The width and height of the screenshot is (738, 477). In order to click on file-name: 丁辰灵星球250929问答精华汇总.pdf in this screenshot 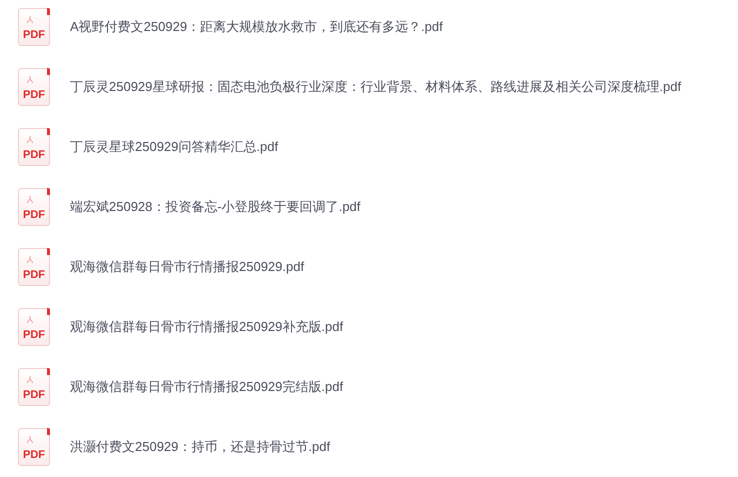, I will do `click(174, 147)`.